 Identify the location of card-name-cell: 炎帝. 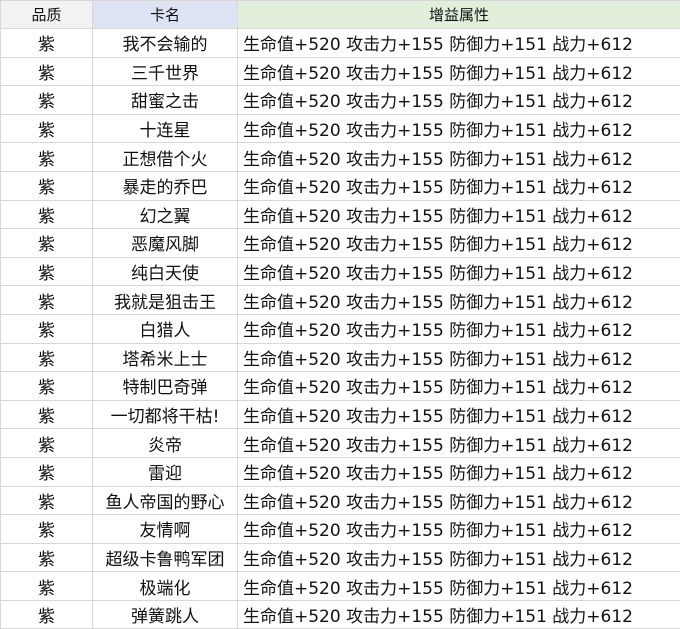
(165, 443).